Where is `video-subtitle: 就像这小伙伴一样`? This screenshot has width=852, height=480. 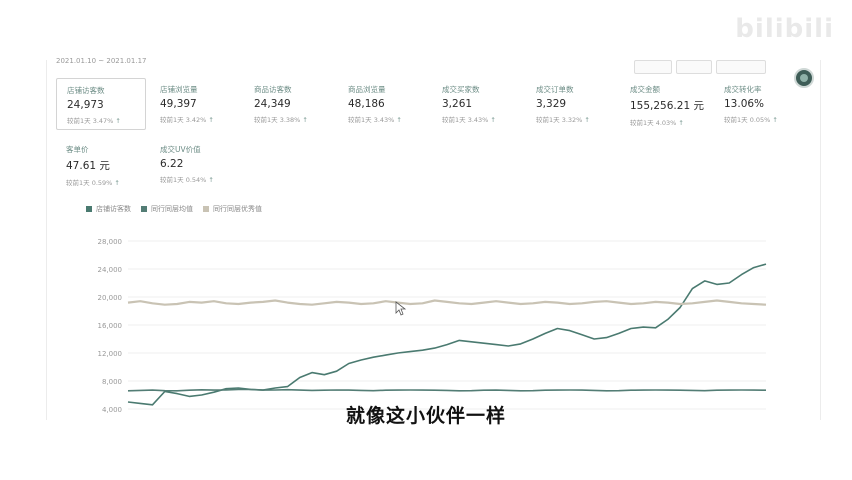
video-subtitle: 就像这小伙伴一样 is located at coordinates (425, 416).